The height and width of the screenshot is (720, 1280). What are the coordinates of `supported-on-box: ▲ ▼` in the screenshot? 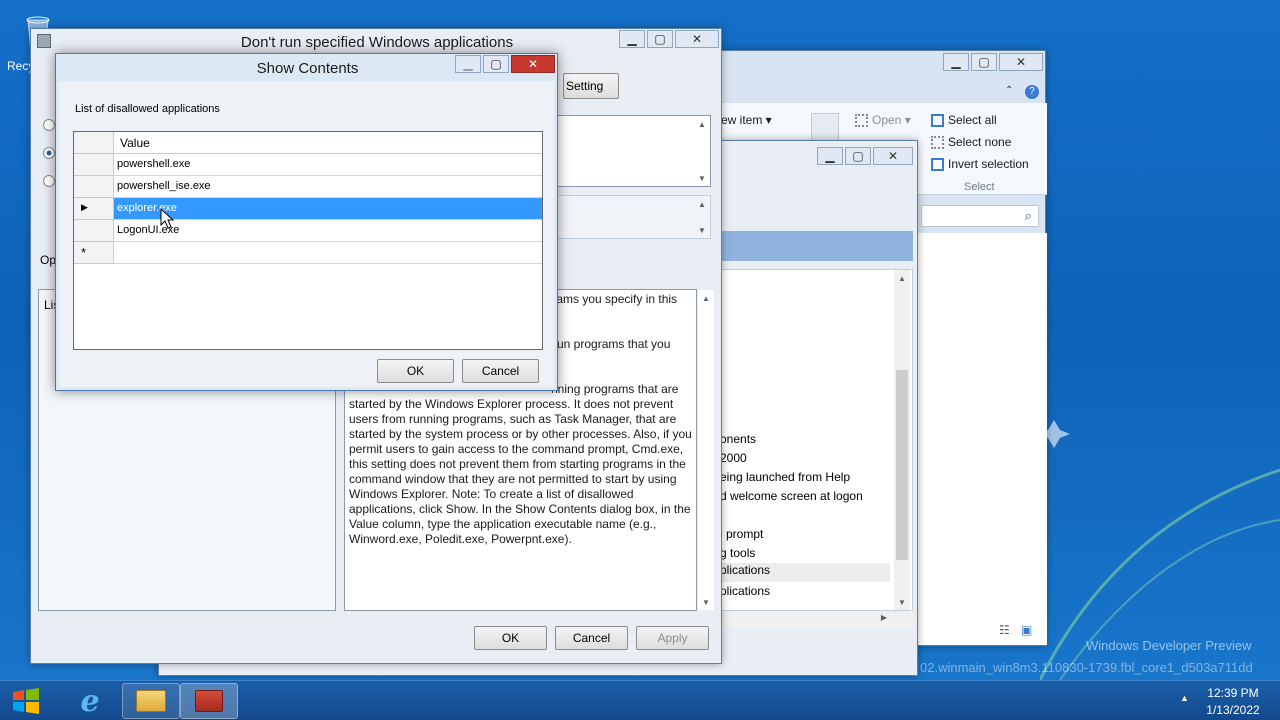 It's located at (633, 217).